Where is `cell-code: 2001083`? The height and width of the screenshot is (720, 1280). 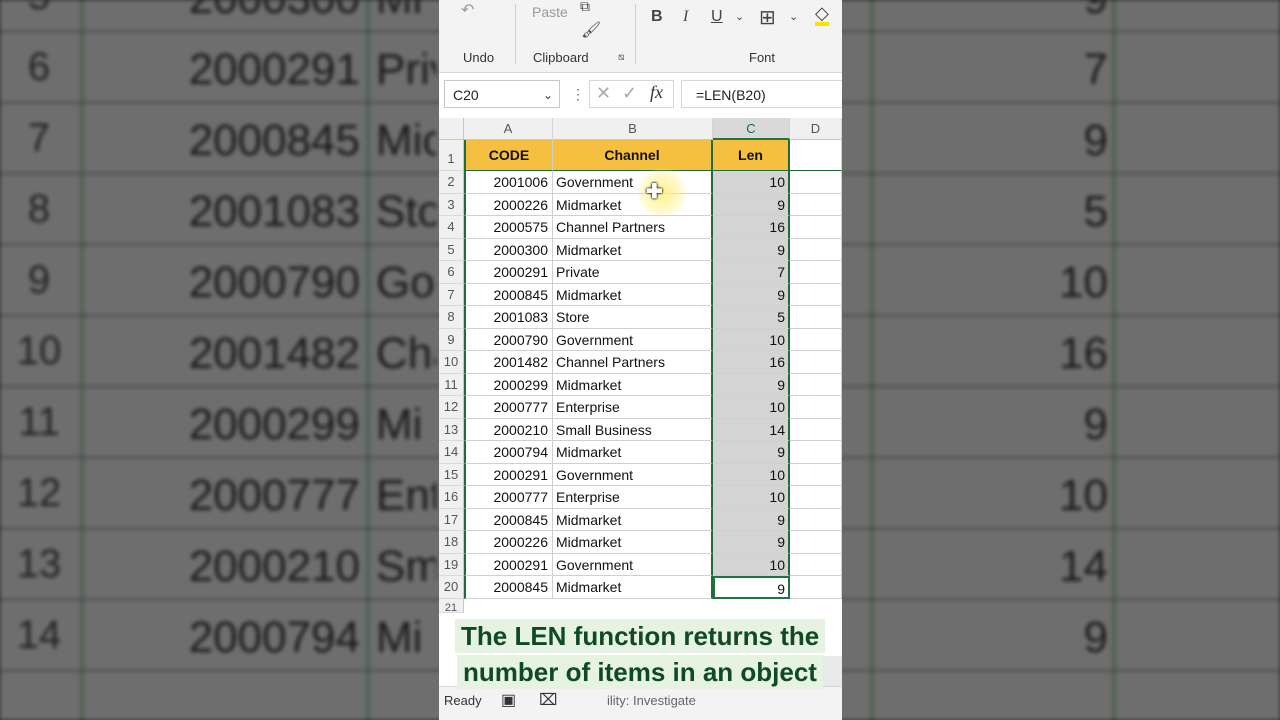 cell-code: 2001083 is located at coordinates (508, 317).